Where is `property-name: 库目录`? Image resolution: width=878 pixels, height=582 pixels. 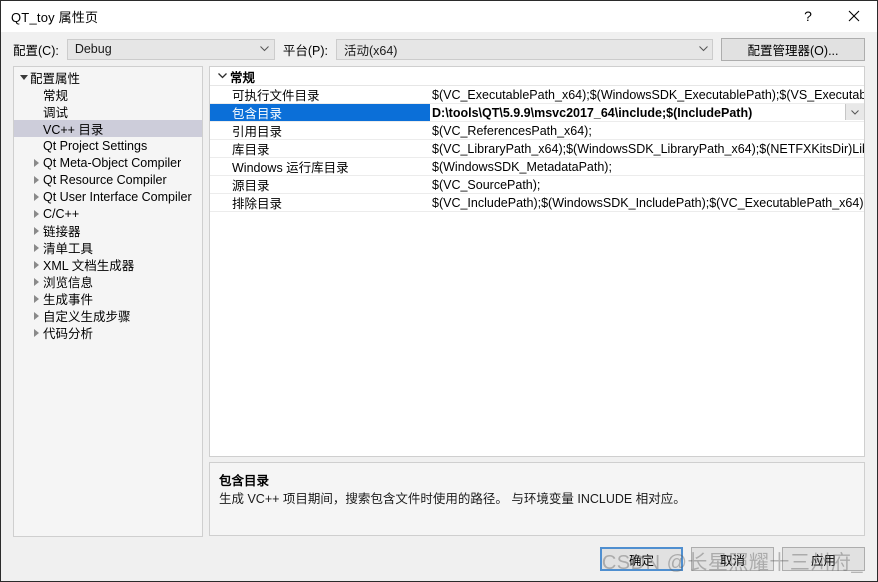 property-name: 库目录 is located at coordinates (251, 150).